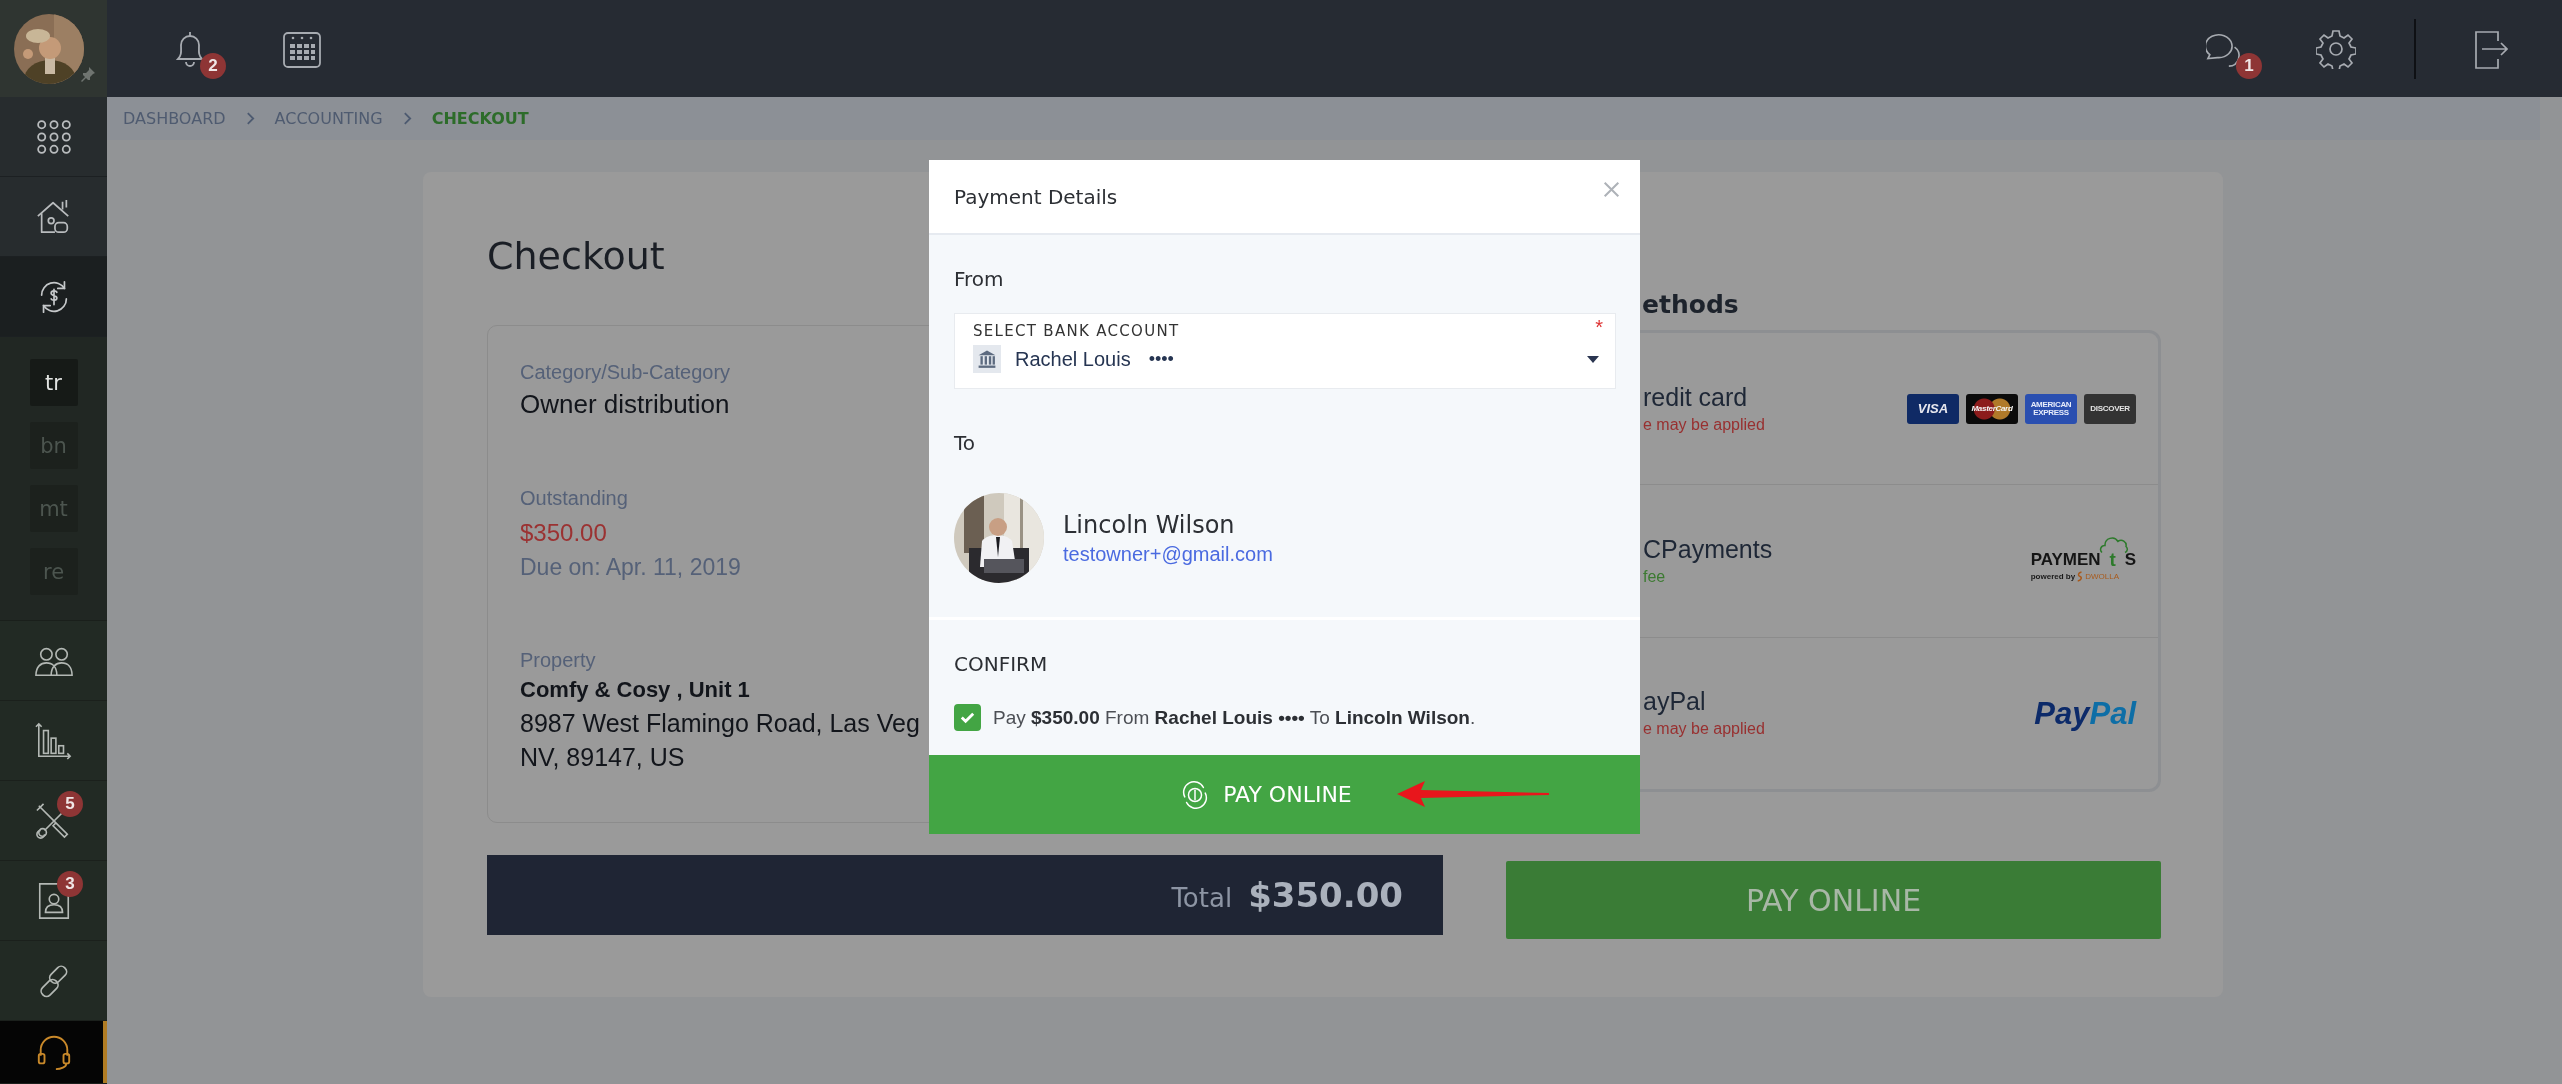 The height and width of the screenshot is (1084, 2562). What do you see at coordinates (2112, 560) in the screenshot?
I see `logo-text: t` at bounding box center [2112, 560].